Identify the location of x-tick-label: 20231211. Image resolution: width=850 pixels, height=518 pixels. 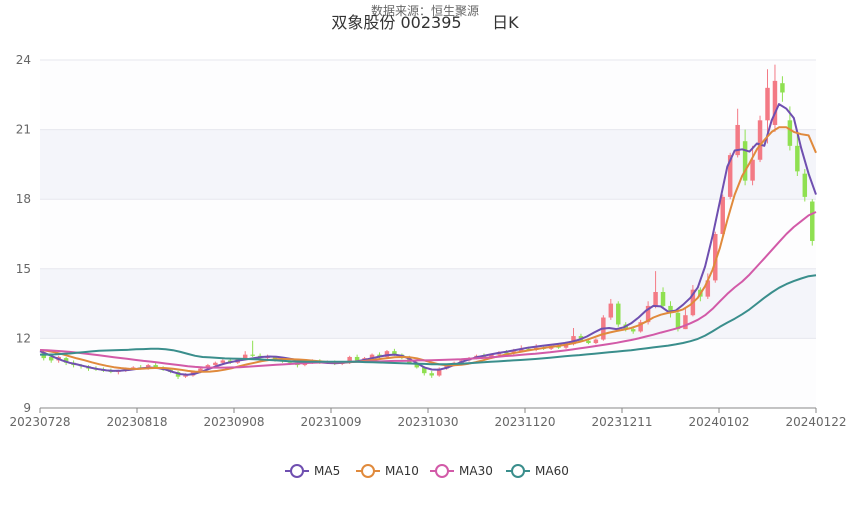
(621, 422).